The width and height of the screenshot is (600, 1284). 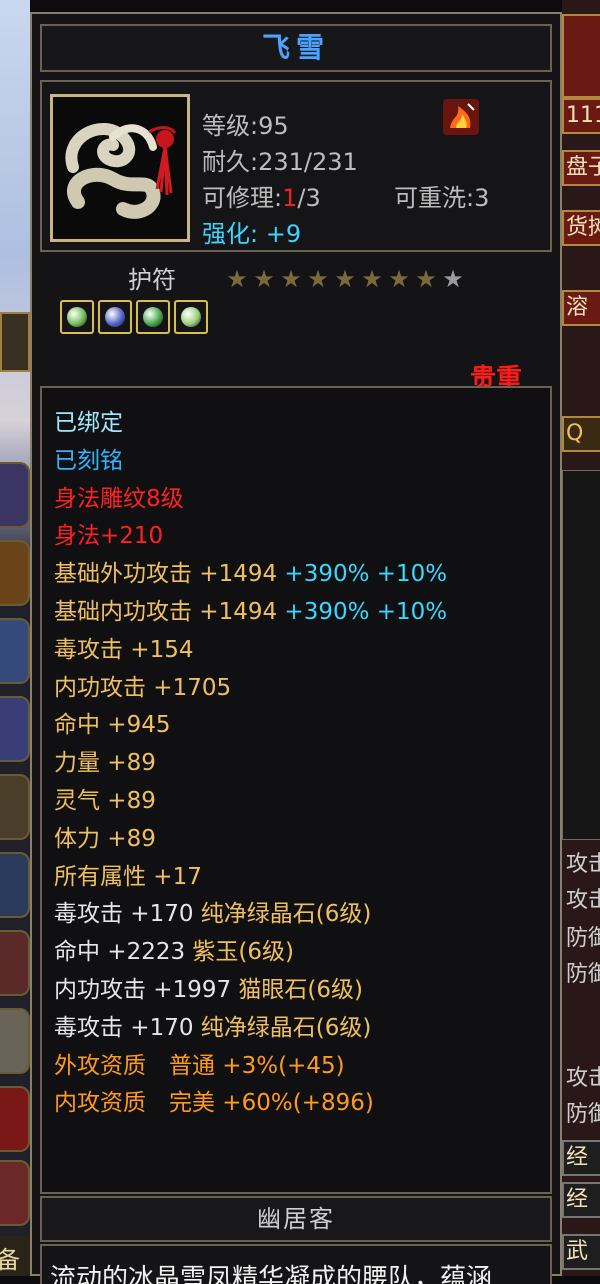 I want to click on stat-line: 外攻资质 普通 +3%(+45), so click(x=199, y=1066).